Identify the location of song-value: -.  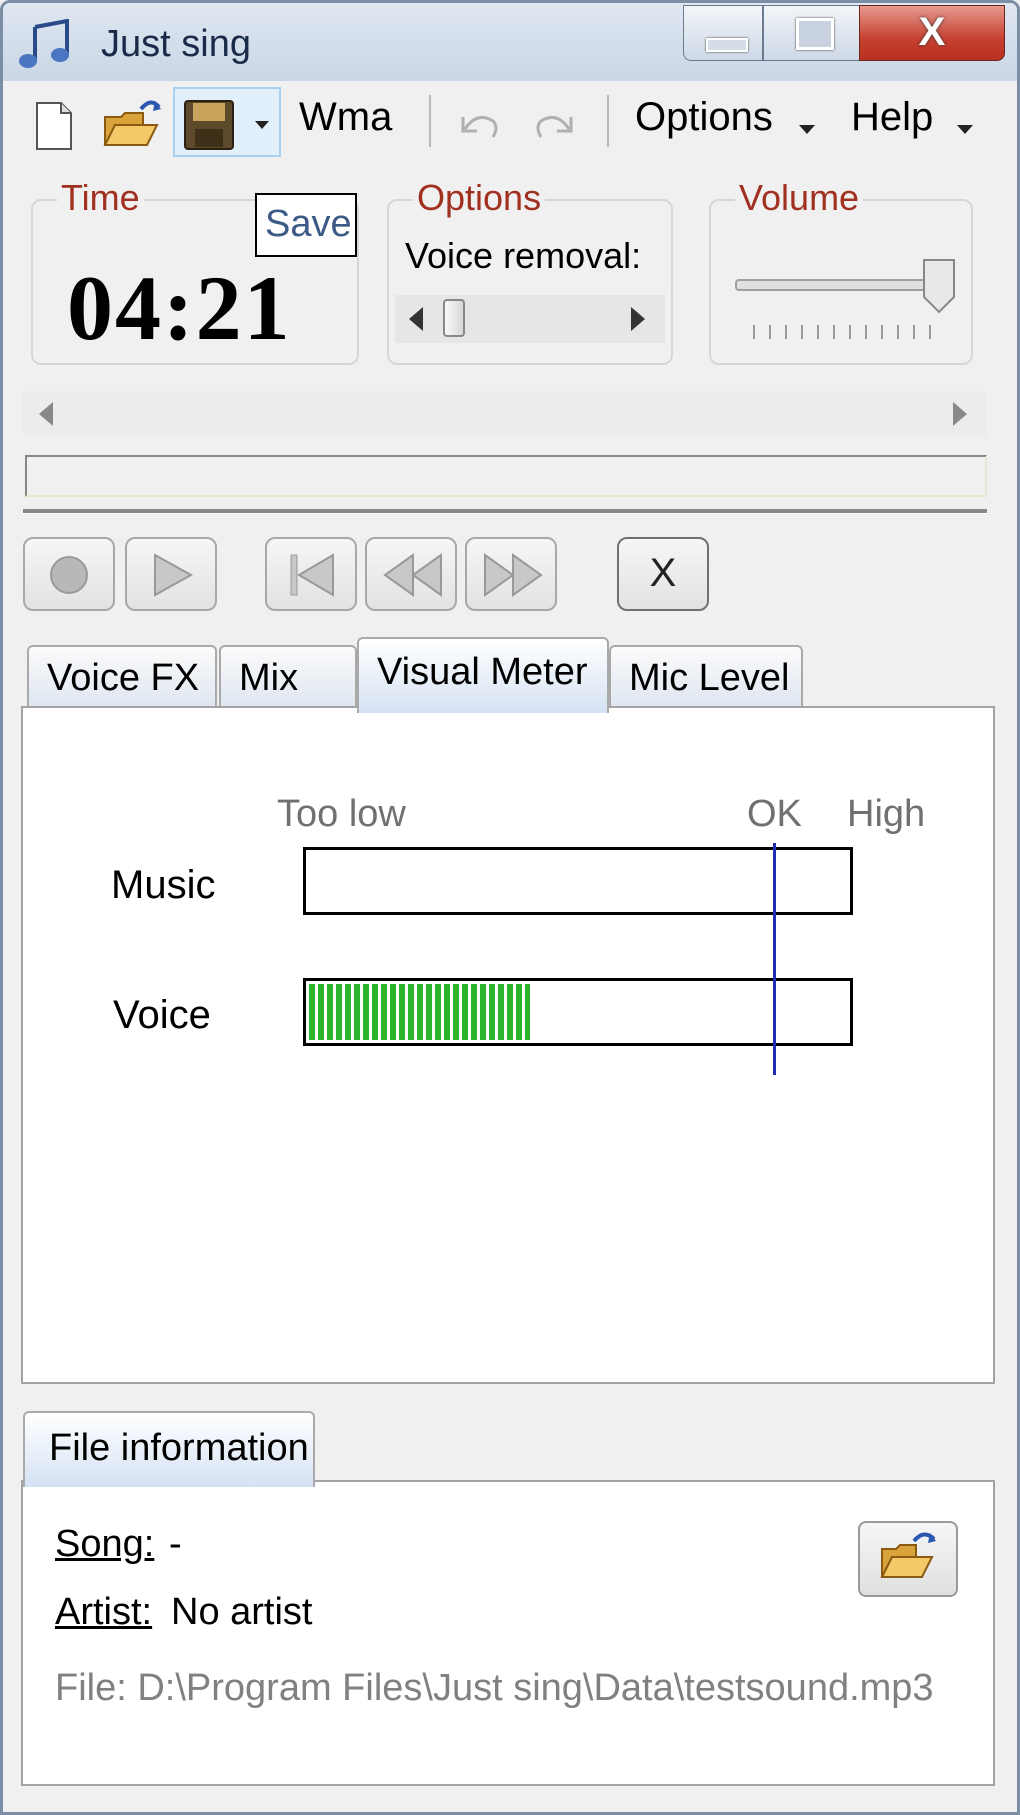
(175, 1544).